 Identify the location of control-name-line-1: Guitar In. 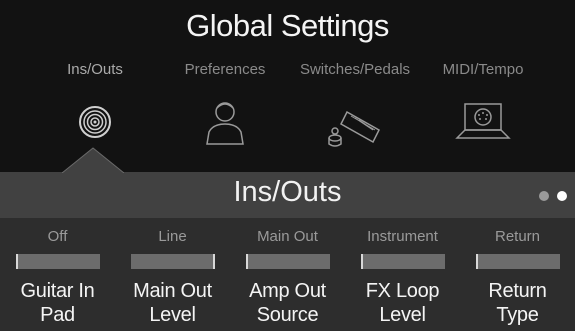
(57, 291).